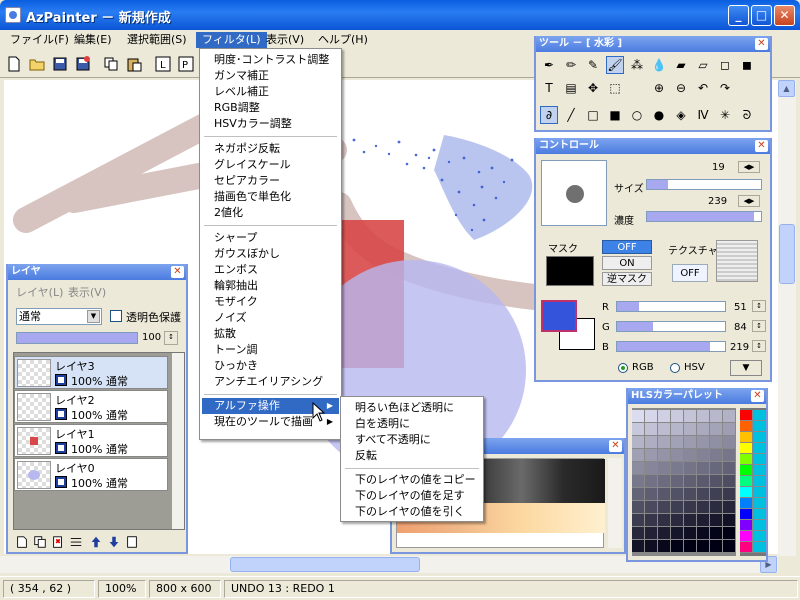 This screenshot has width=800, height=600. What do you see at coordinates (400, 15) in the screenshot?
I see `title-bar: AzPainter － 新規作成 _ □ ✕` at bounding box center [400, 15].